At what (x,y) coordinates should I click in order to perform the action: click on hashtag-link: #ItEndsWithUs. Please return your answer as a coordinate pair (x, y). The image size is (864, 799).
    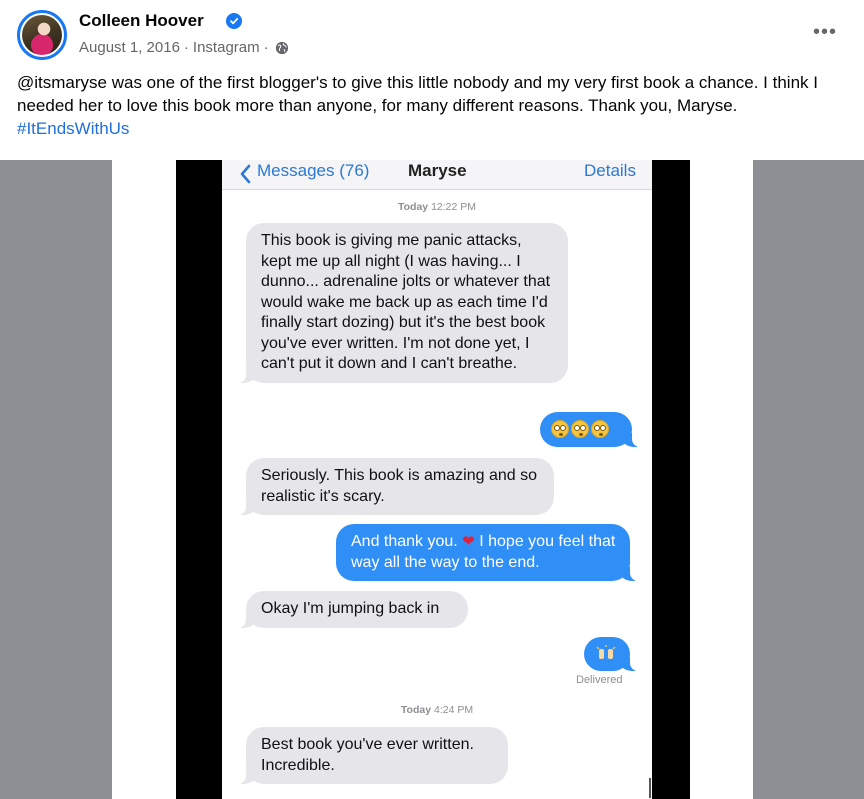
    Looking at the image, I should click on (73, 128).